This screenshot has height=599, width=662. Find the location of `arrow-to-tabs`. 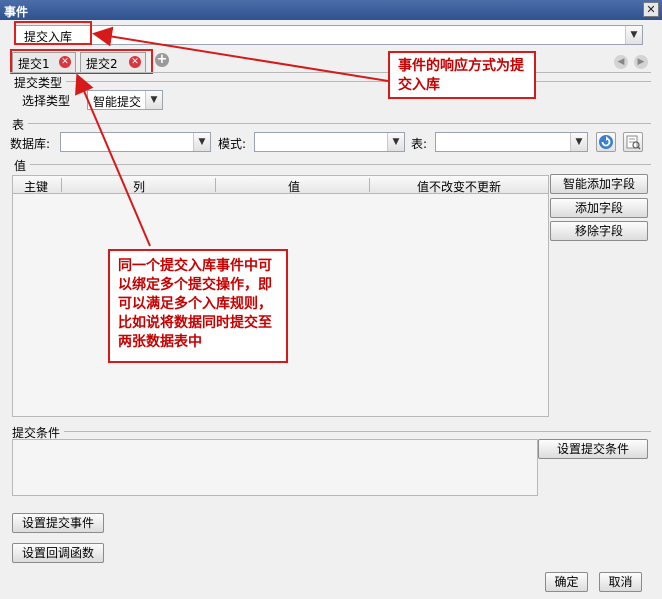

arrow-to-tabs is located at coordinates (113, 160).